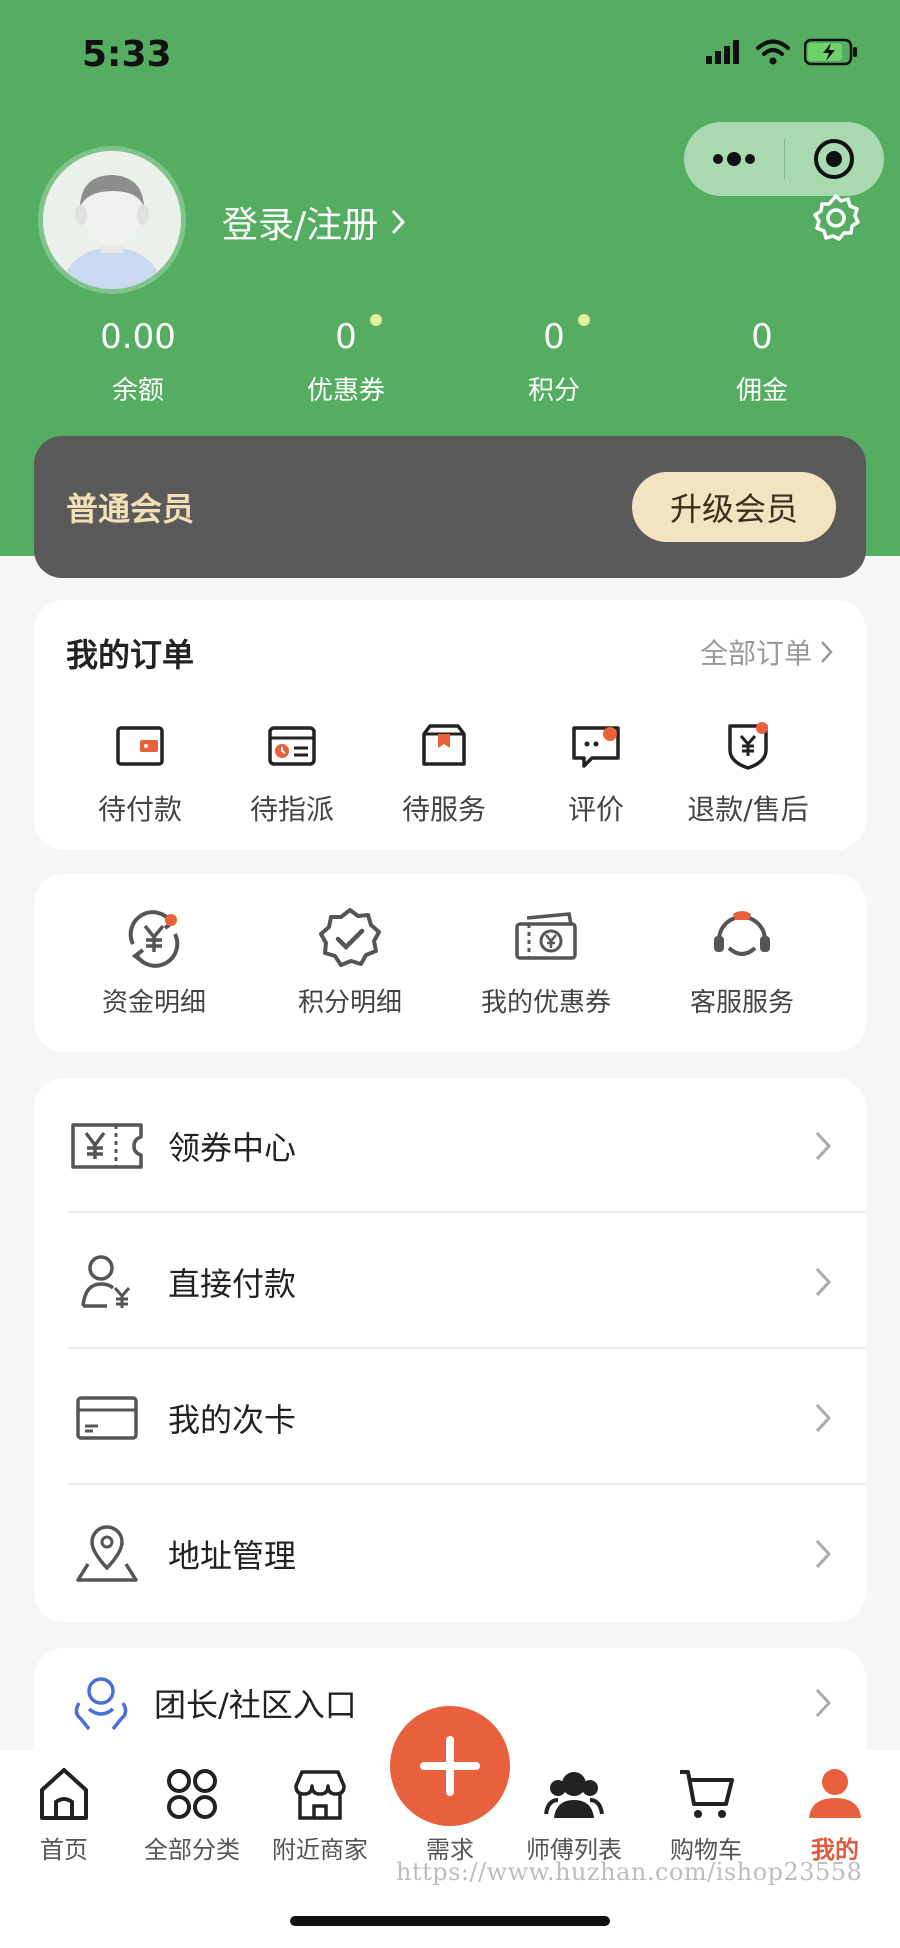 Image resolution: width=900 pixels, height=1948 pixels. I want to click on box-icon, so click(444, 745).